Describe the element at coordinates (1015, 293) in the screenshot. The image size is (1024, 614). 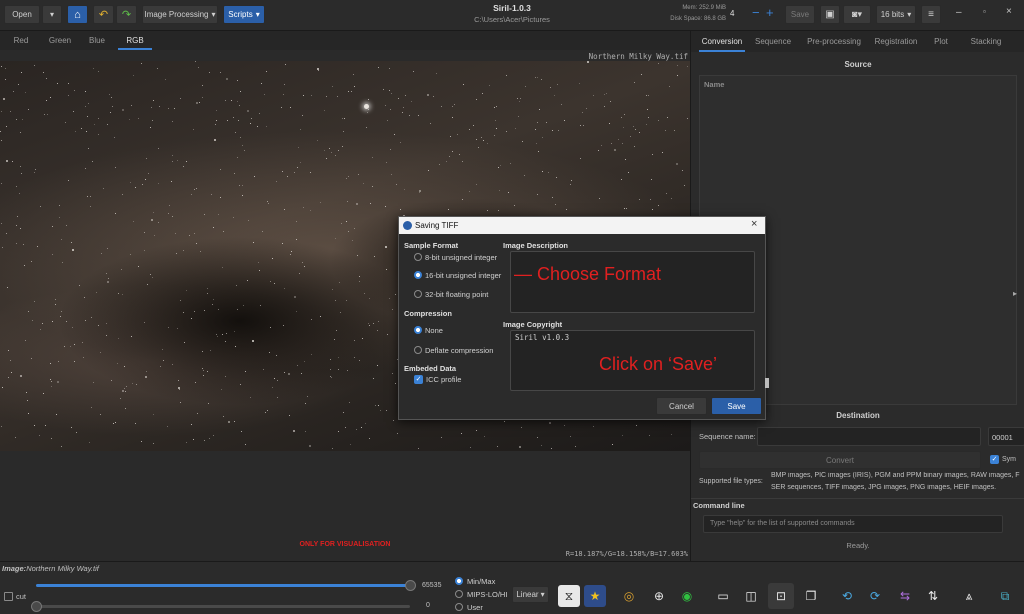
I see `panel-expand-arrow-icon: ▸` at that location.